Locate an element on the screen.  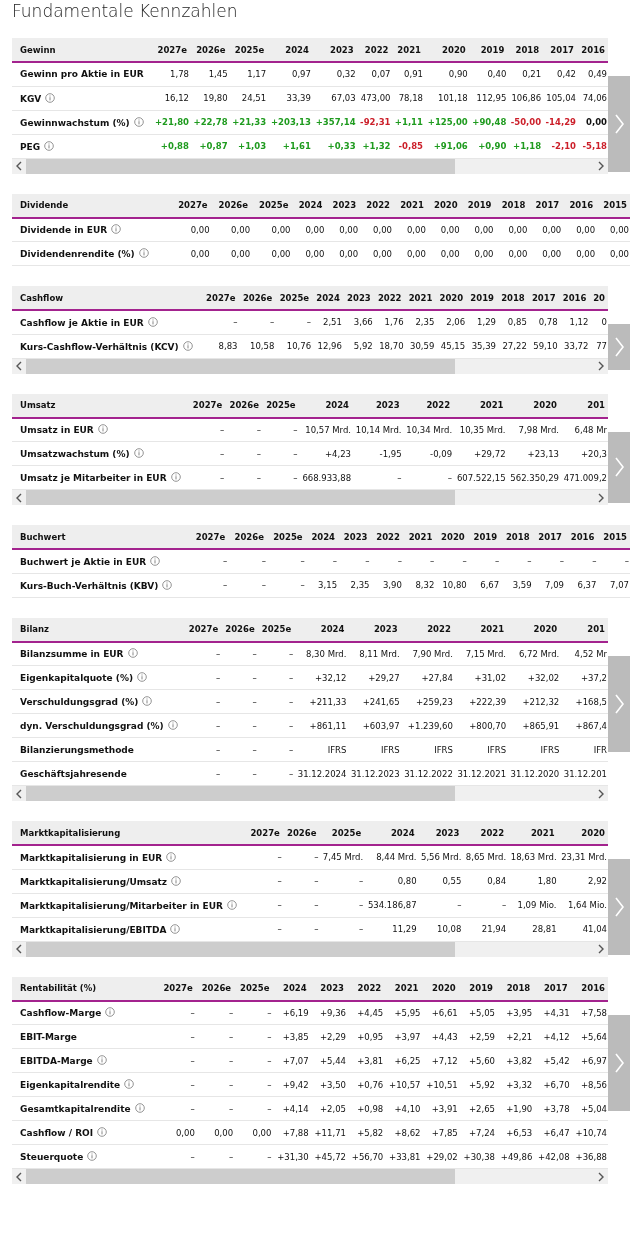
table-cell: +7,88 is located at coordinates (291, 1132).